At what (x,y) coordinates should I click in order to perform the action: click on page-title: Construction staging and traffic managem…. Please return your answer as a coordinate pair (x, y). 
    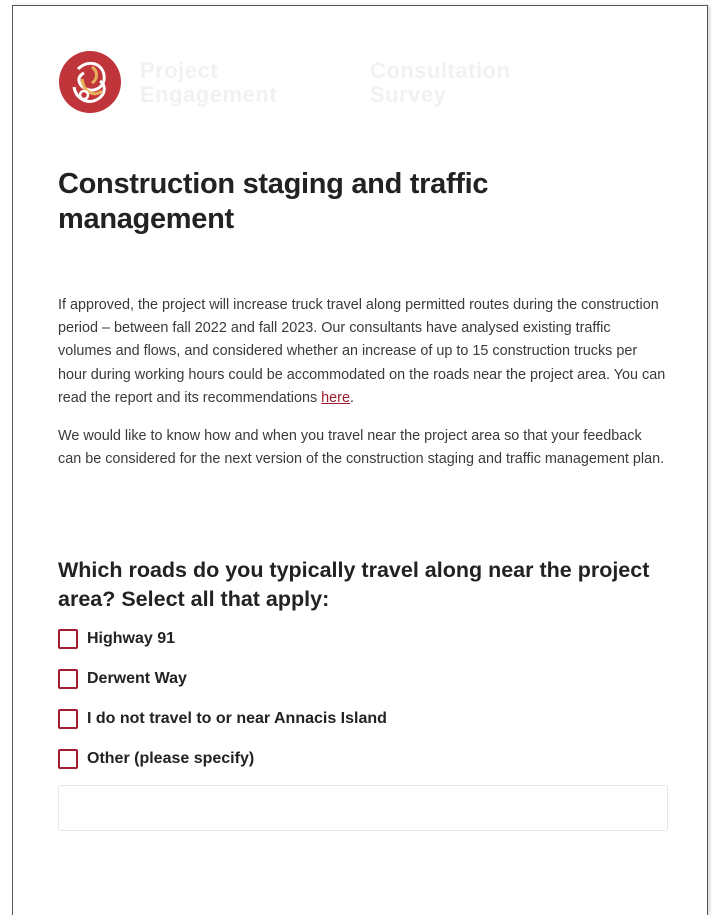
    Looking at the image, I should click on (273, 201).